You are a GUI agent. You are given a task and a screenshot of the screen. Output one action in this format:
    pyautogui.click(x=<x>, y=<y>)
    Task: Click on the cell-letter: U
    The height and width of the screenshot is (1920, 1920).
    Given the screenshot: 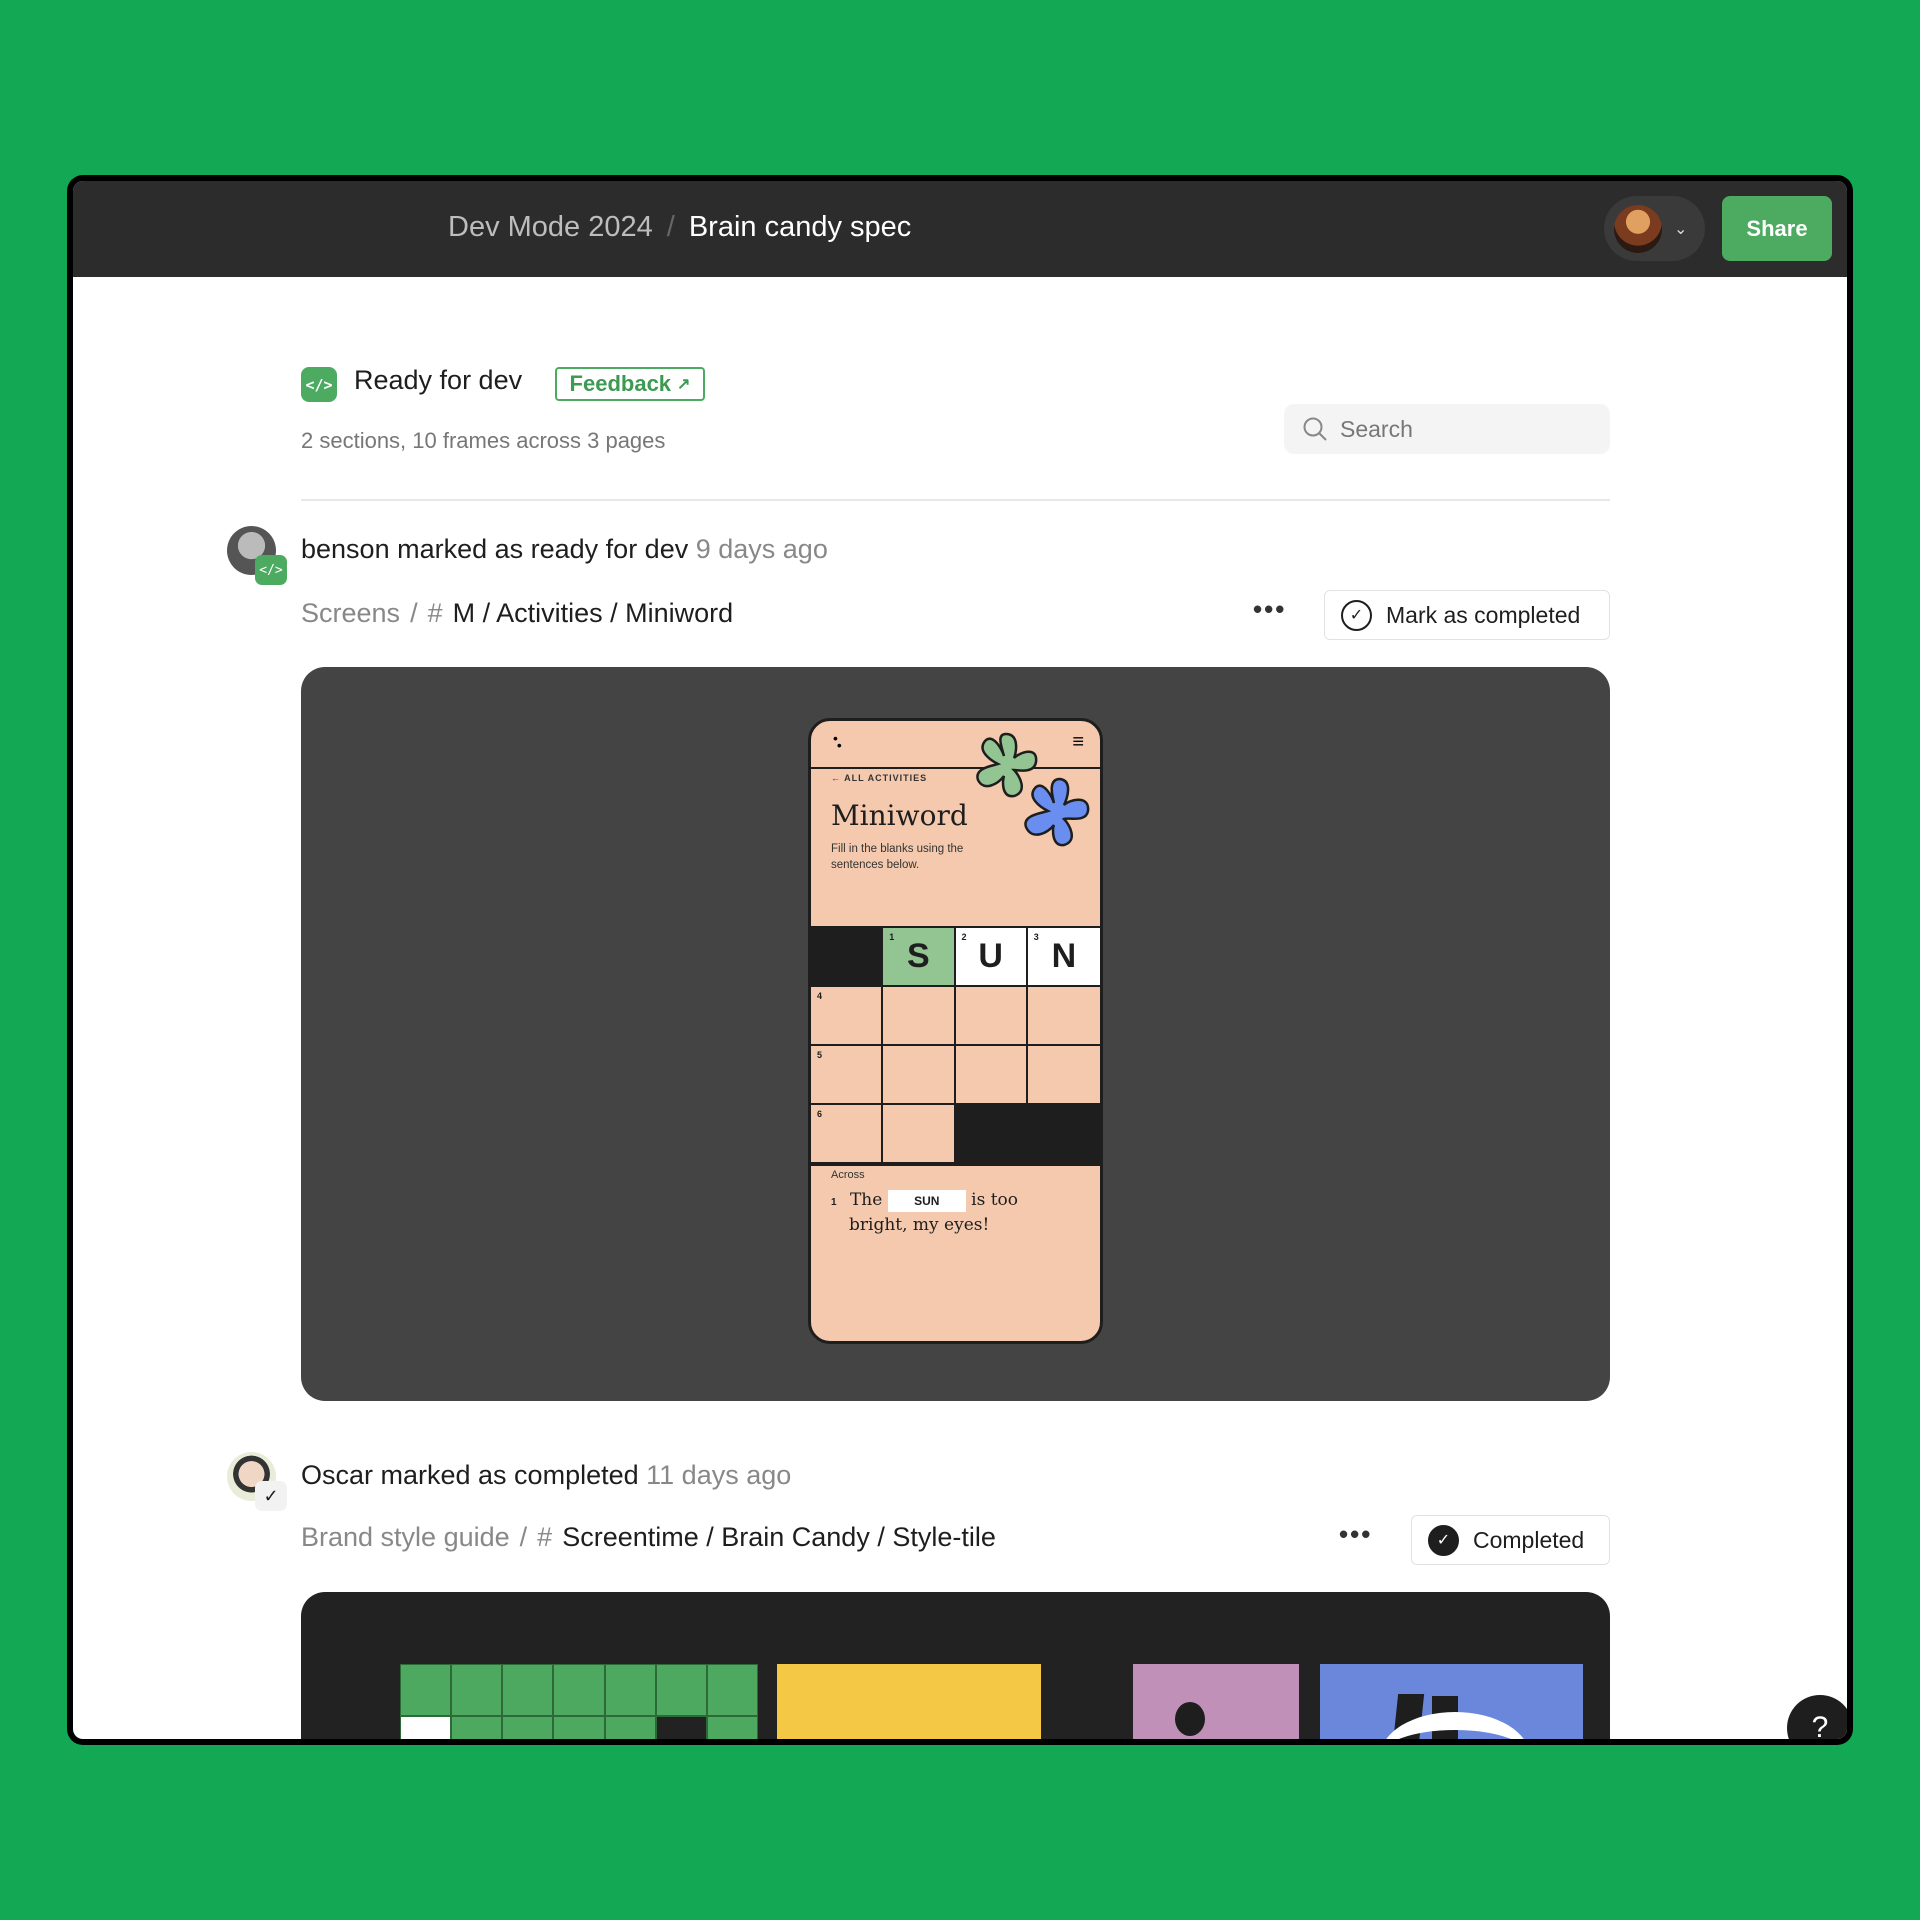 What is the action you would take?
    pyautogui.click(x=990, y=956)
    